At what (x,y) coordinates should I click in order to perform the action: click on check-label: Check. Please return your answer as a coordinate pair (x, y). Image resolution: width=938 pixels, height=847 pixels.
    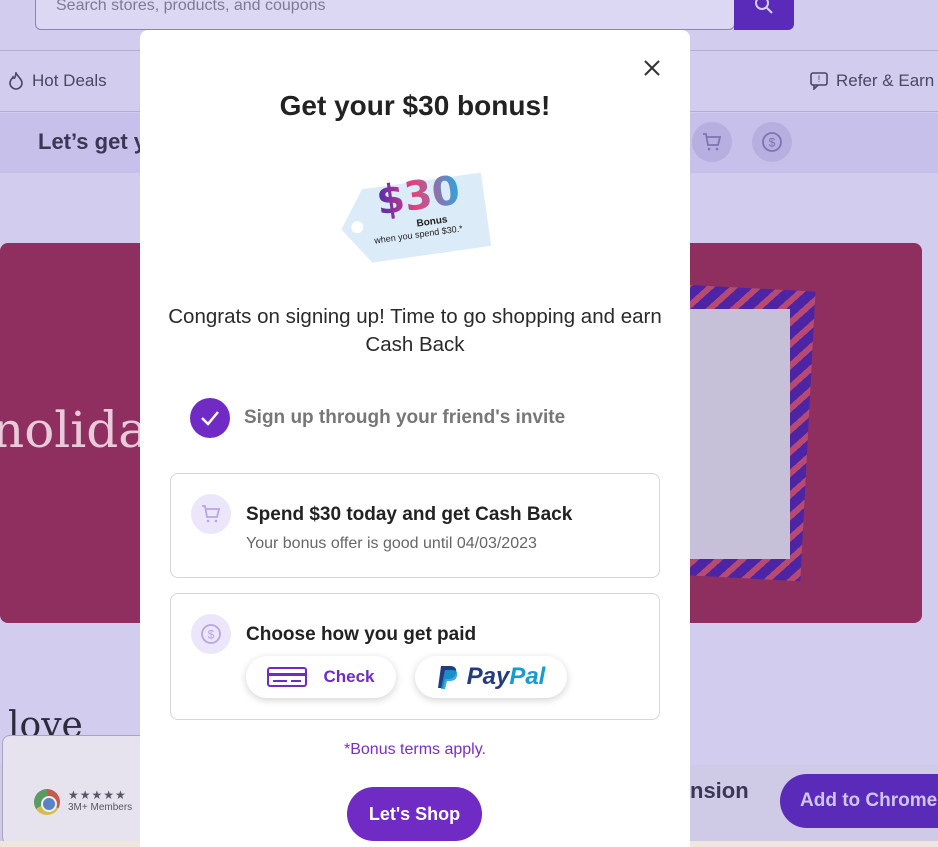
    Looking at the image, I should click on (349, 676).